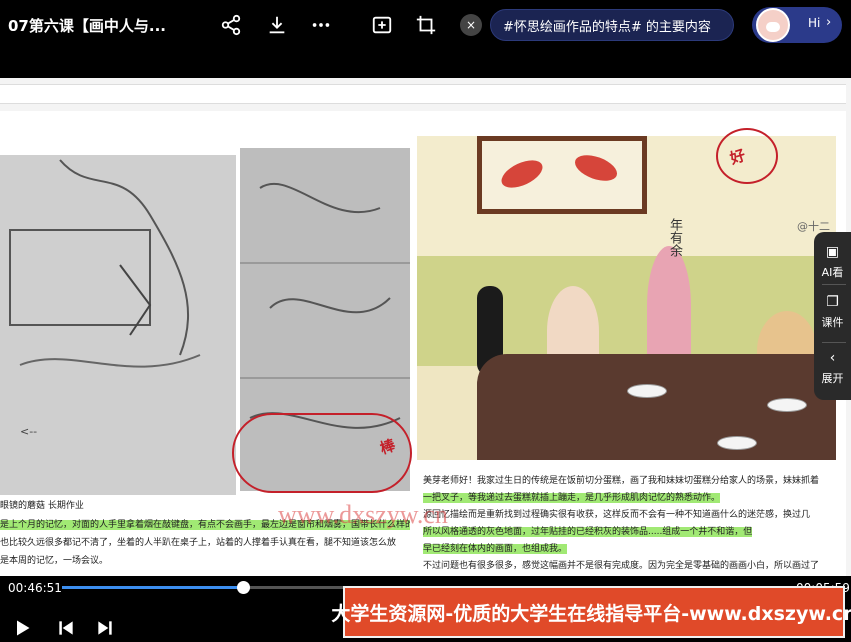 The width and height of the screenshot is (851, 642). What do you see at coordinates (797, 25) in the screenshot?
I see `ai-assistant-button: Hi ›` at bounding box center [797, 25].